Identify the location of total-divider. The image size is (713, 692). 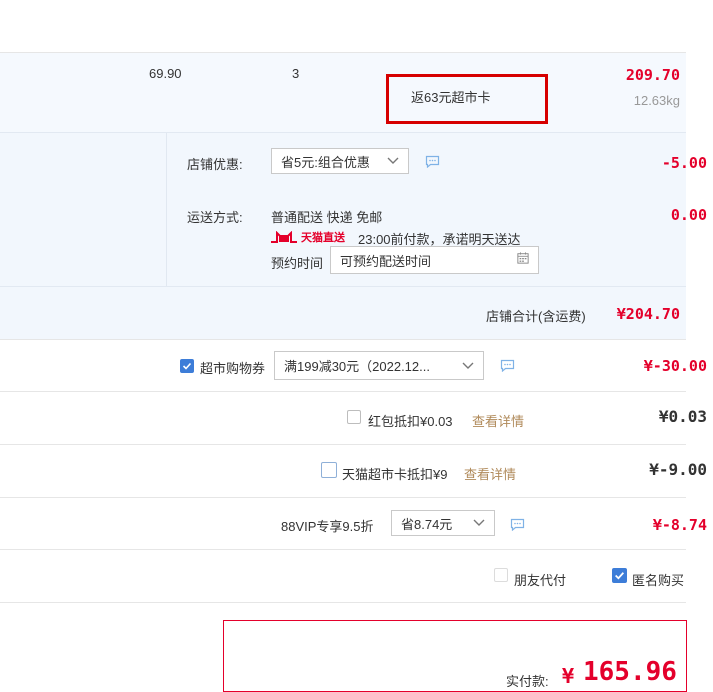
(343, 339).